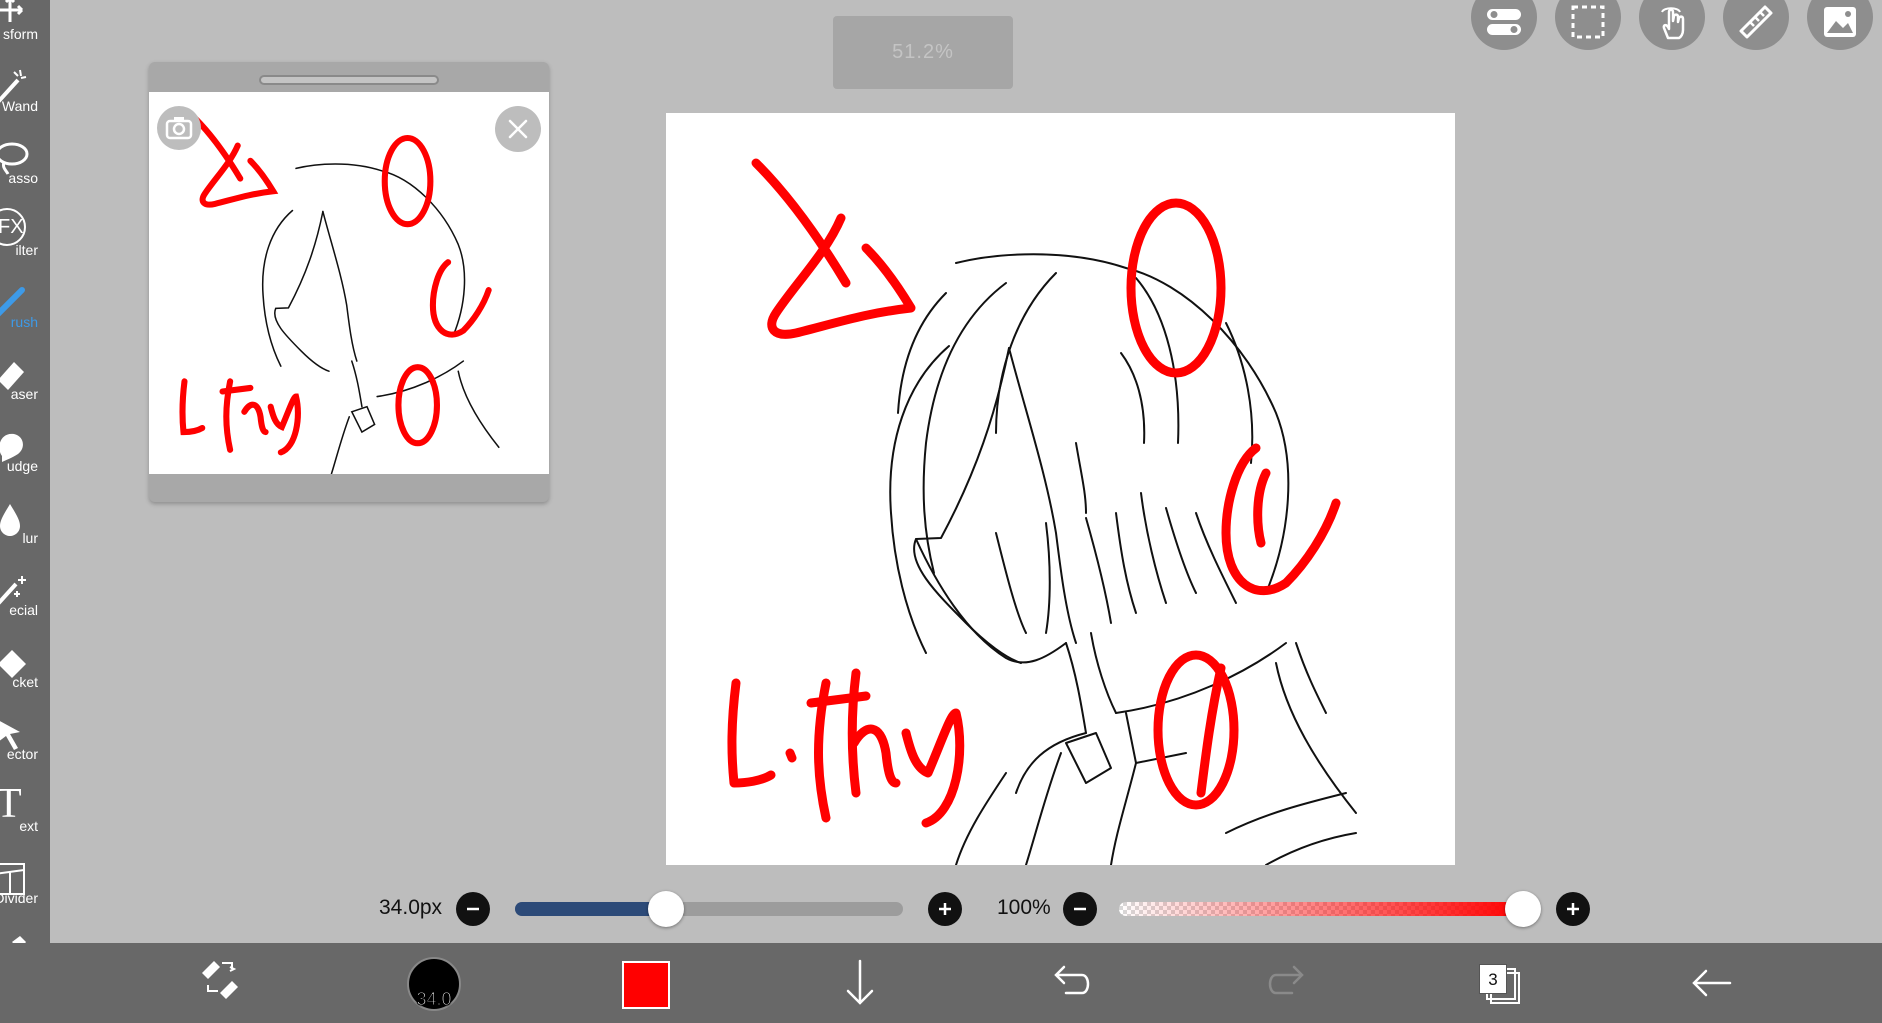  I want to click on tool-label: udge, so click(22, 466).